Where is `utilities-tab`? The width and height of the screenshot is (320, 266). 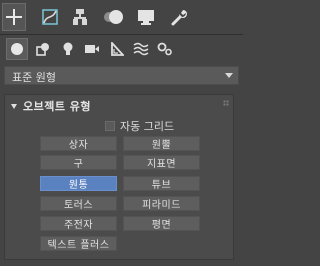
utilities-tab is located at coordinates (179, 17).